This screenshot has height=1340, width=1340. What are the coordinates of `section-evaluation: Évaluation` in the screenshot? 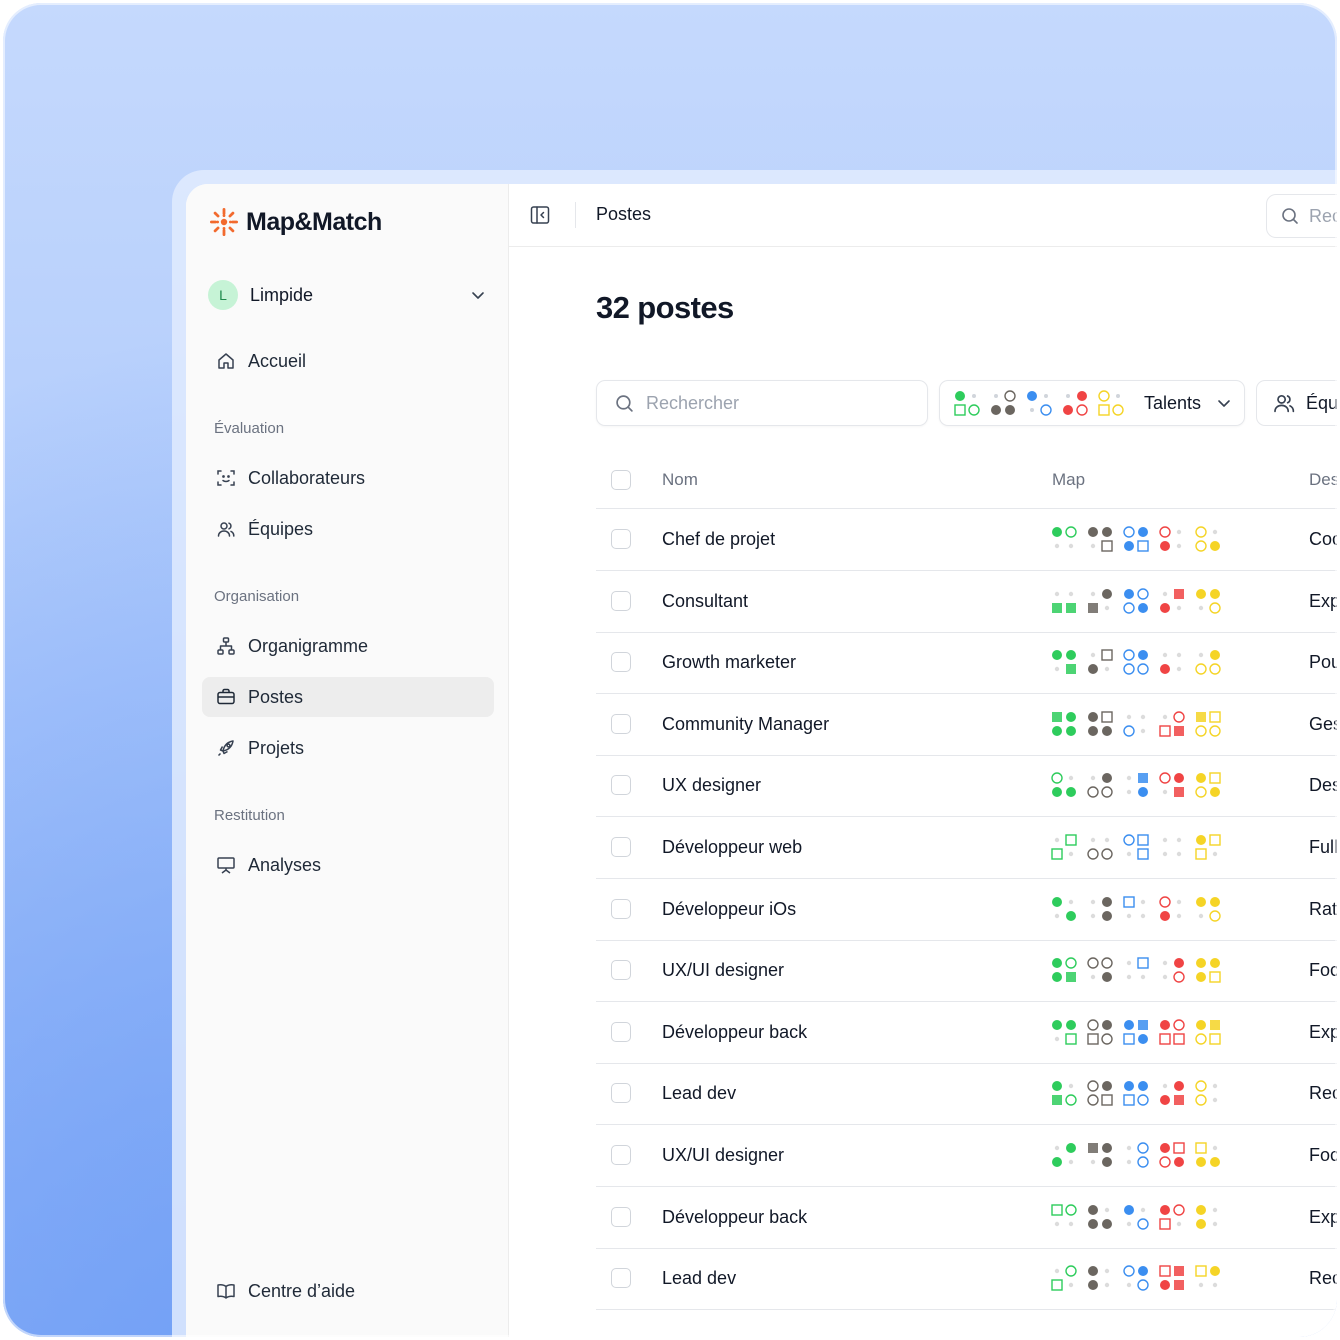 It's located at (249, 428).